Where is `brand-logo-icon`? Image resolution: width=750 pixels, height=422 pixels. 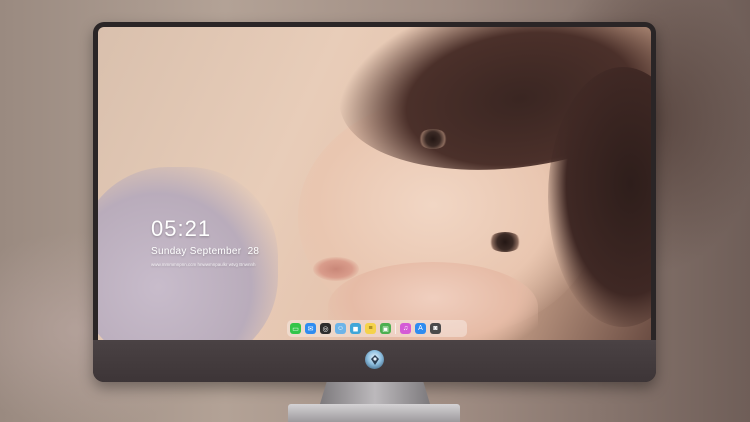 brand-logo-icon is located at coordinates (374, 359).